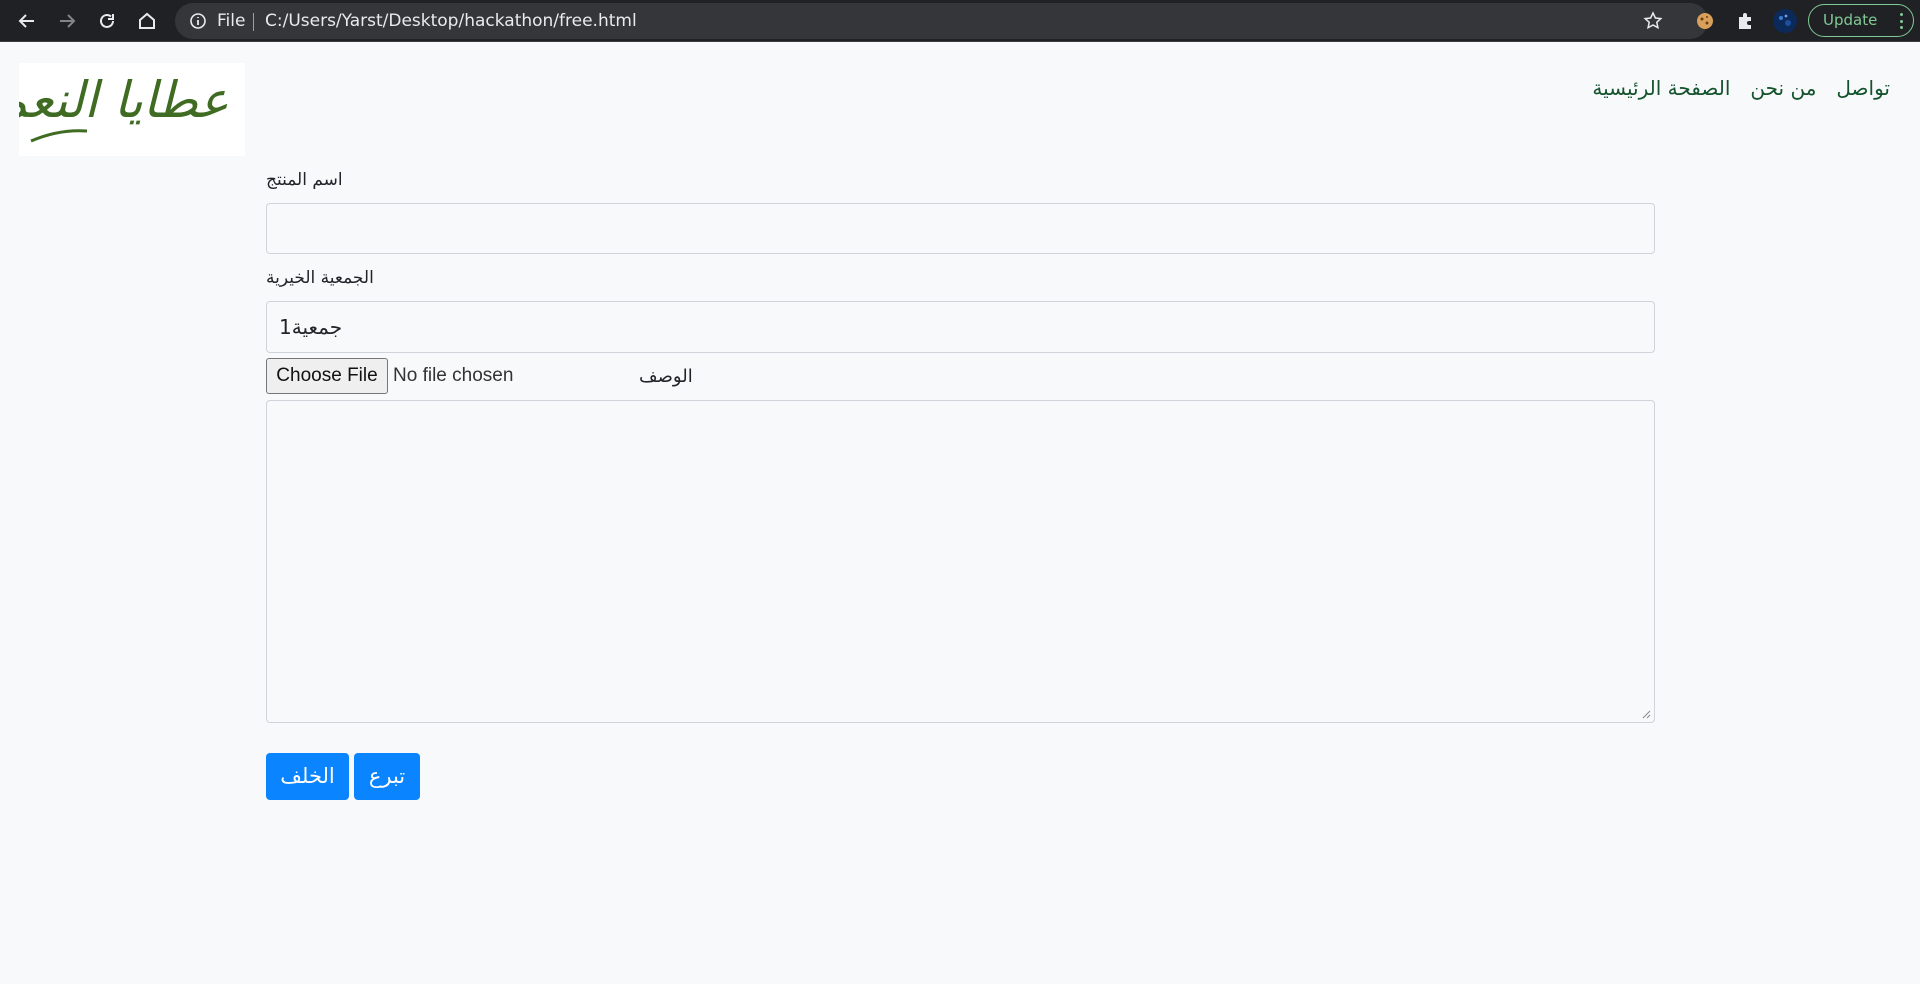 The width and height of the screenshot is (1920, 984). I want to click on product-name-input, so click(960, 228).